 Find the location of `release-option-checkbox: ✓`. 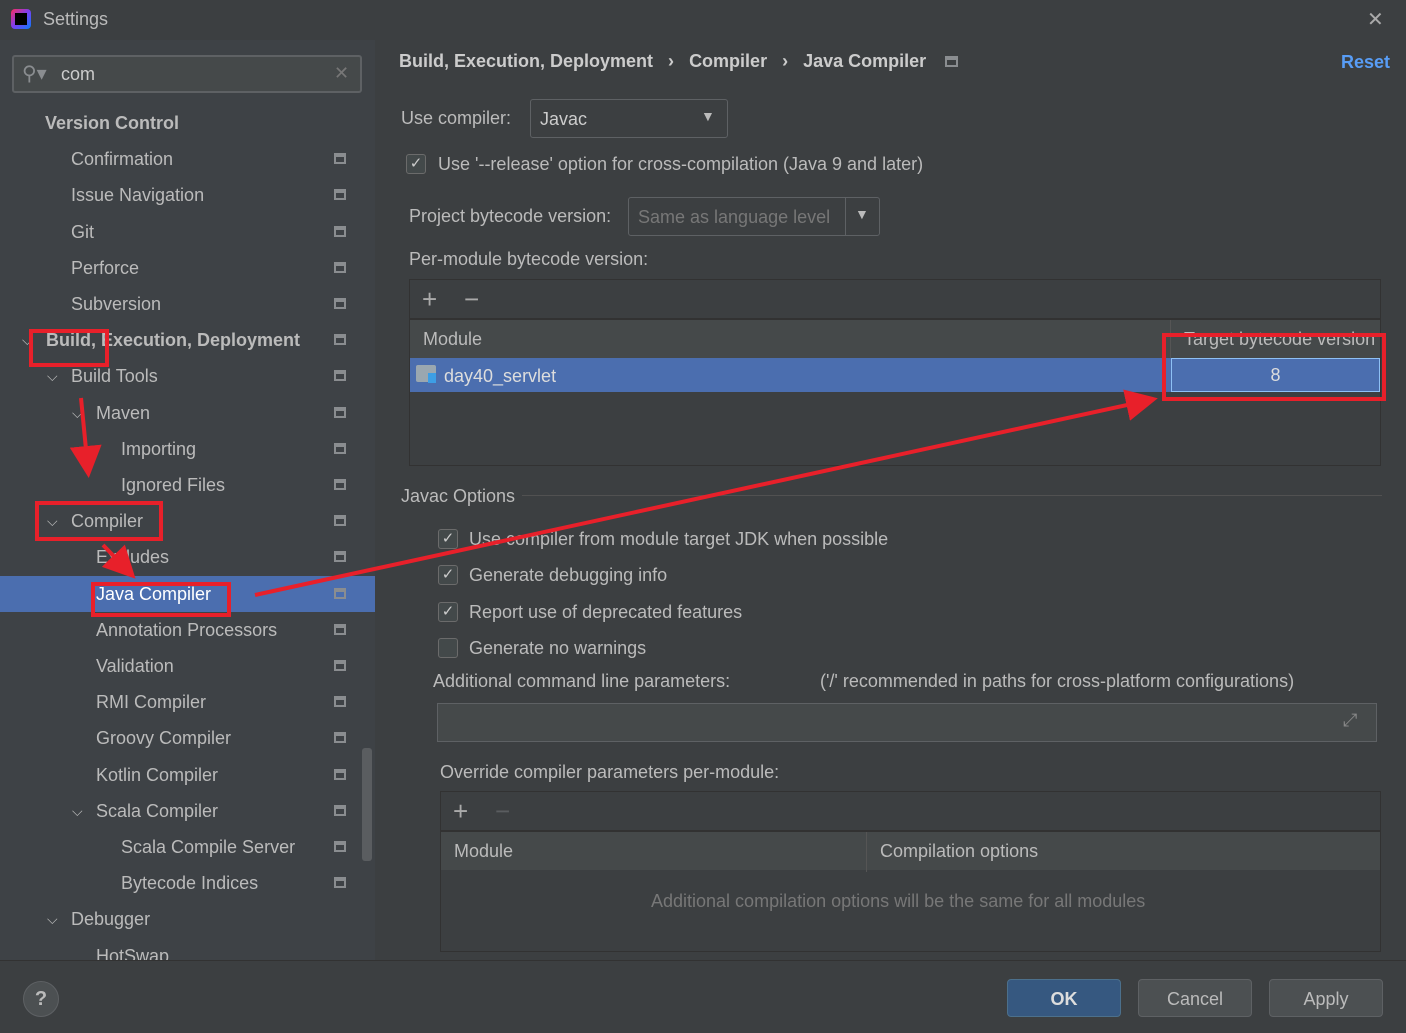

release-option-checkbox: ✓ is located at coordinates (416, 164).